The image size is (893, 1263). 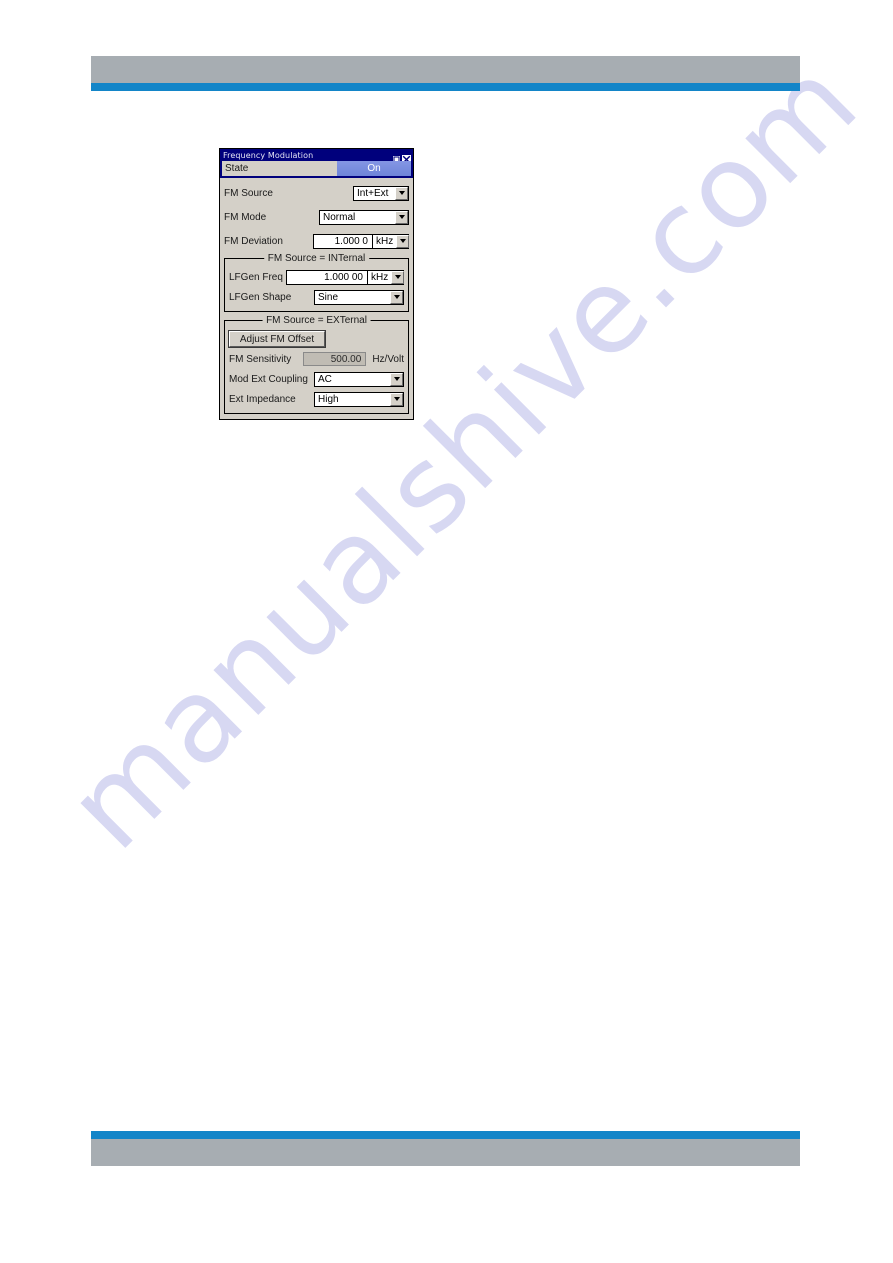 What do you see at coordinates (268, 379) in the screenshot?
I see `mod-ext-coupling-label: Mod Ext Coupling` at bounding box center [268, 379].